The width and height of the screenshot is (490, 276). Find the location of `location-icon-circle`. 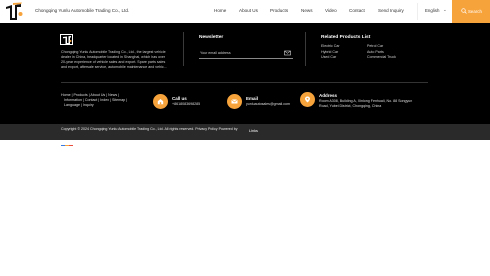

location-icon-circle is located at coordinates (307, 99).